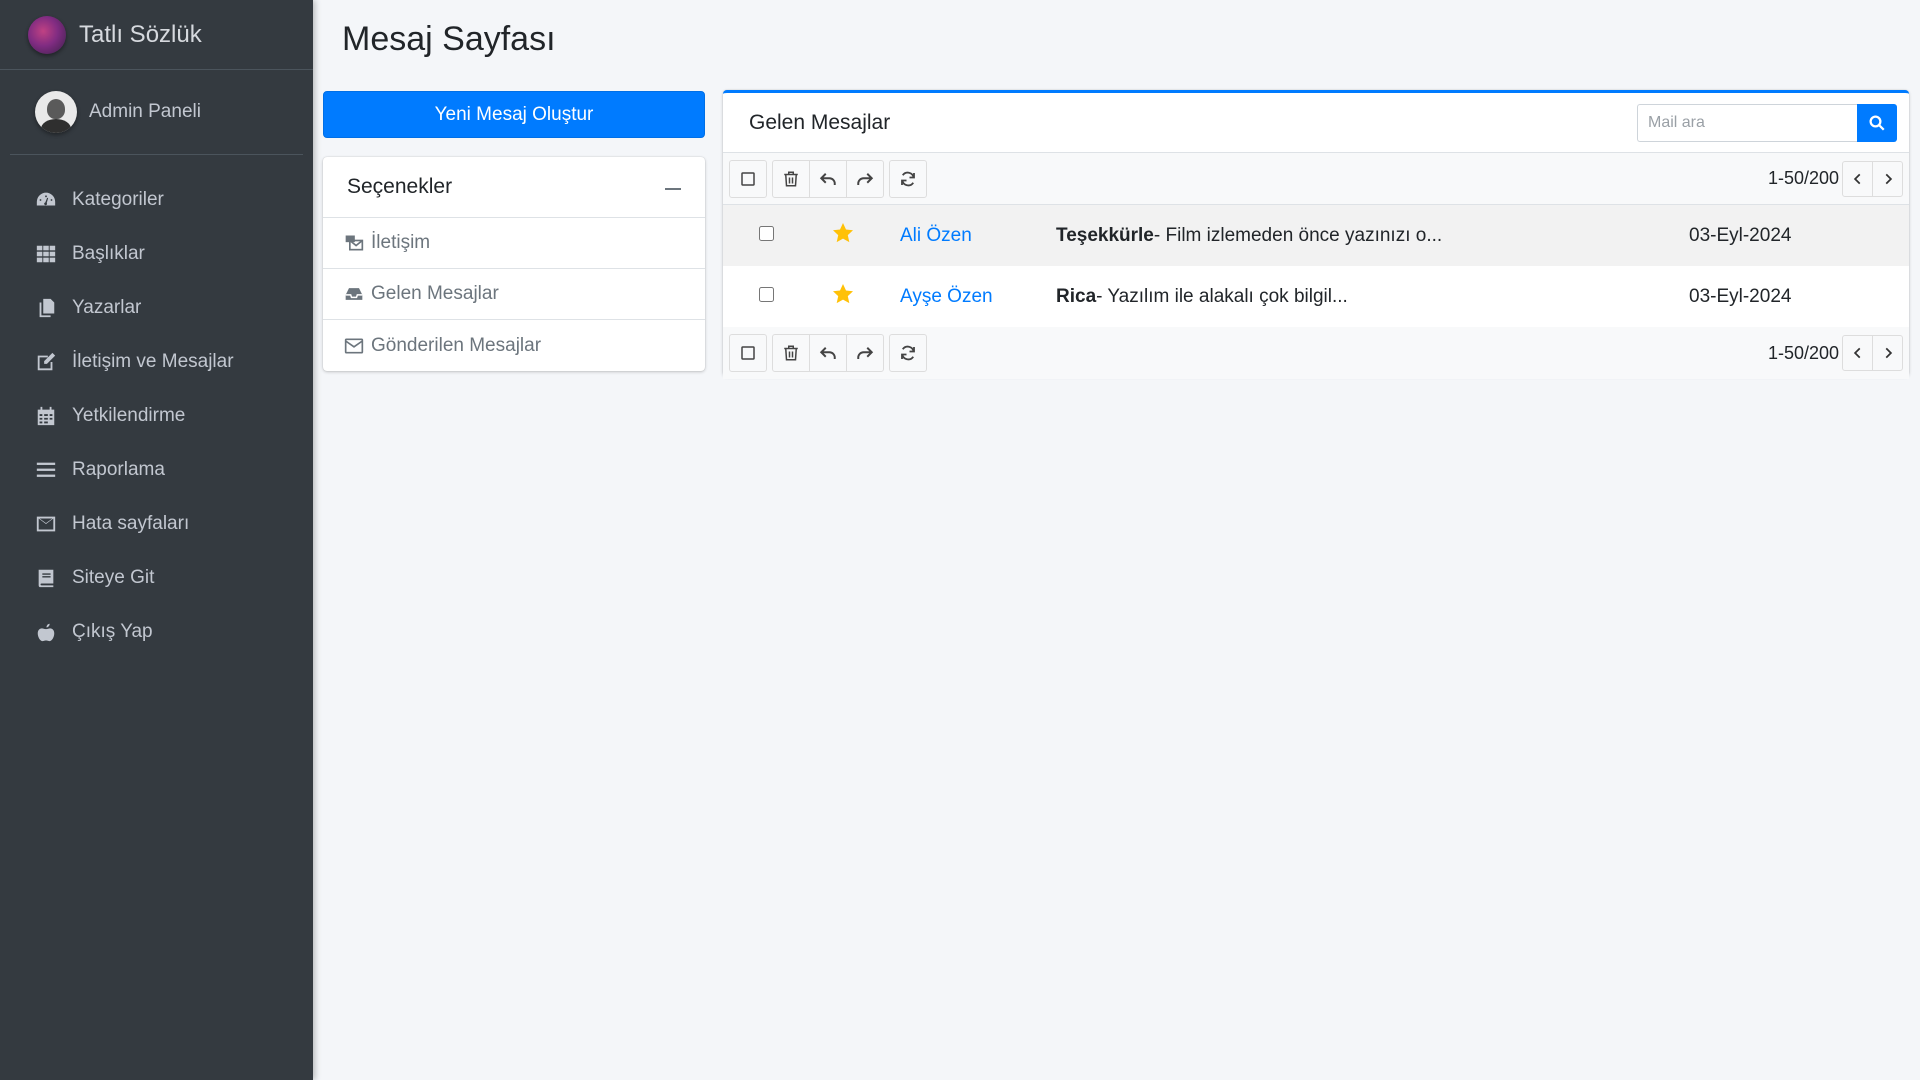 This screenshot has height=1080, width=1920. What do you see at coordinates (1747, 122) in the screenshot?
I see `search-input` at bounding box center [1747, 122].